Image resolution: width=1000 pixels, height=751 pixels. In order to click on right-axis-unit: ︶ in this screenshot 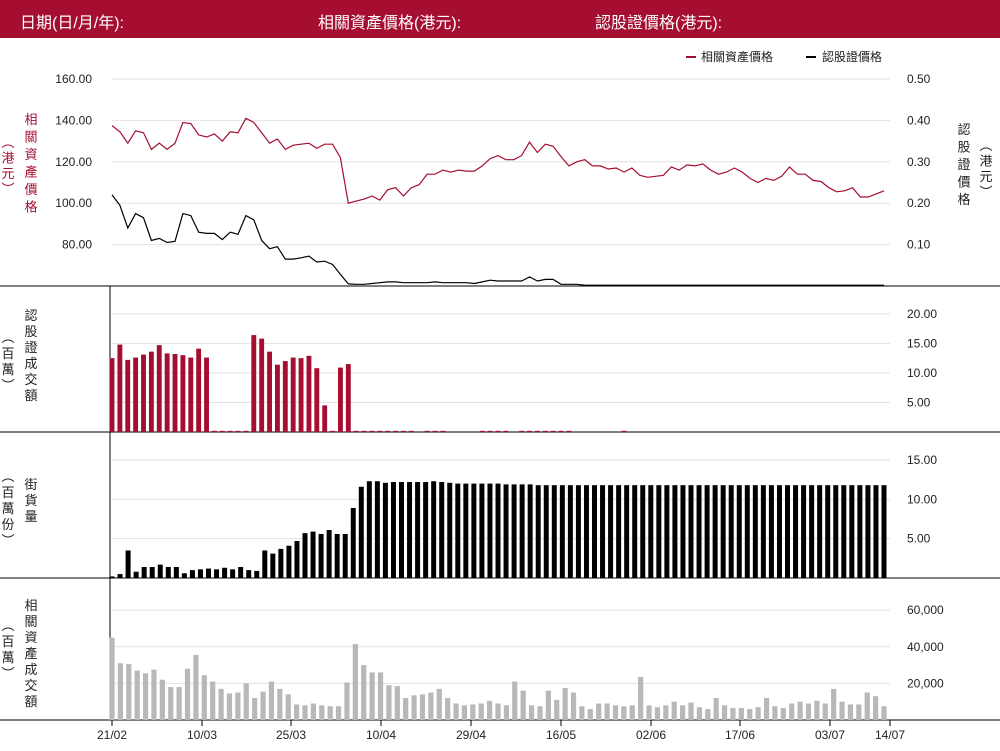, I will do `click(985, 192)`.